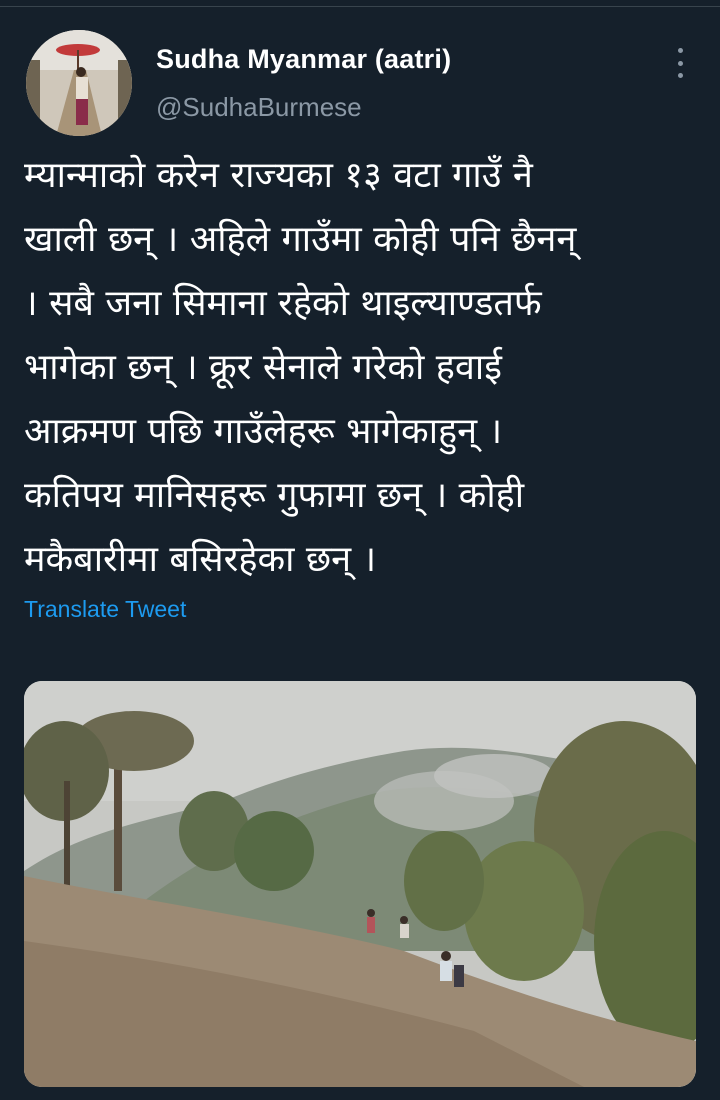  What do you see at coordinates (360, 6) in the screenshot?
I see `top-divider` at bounding box center [360, 6].